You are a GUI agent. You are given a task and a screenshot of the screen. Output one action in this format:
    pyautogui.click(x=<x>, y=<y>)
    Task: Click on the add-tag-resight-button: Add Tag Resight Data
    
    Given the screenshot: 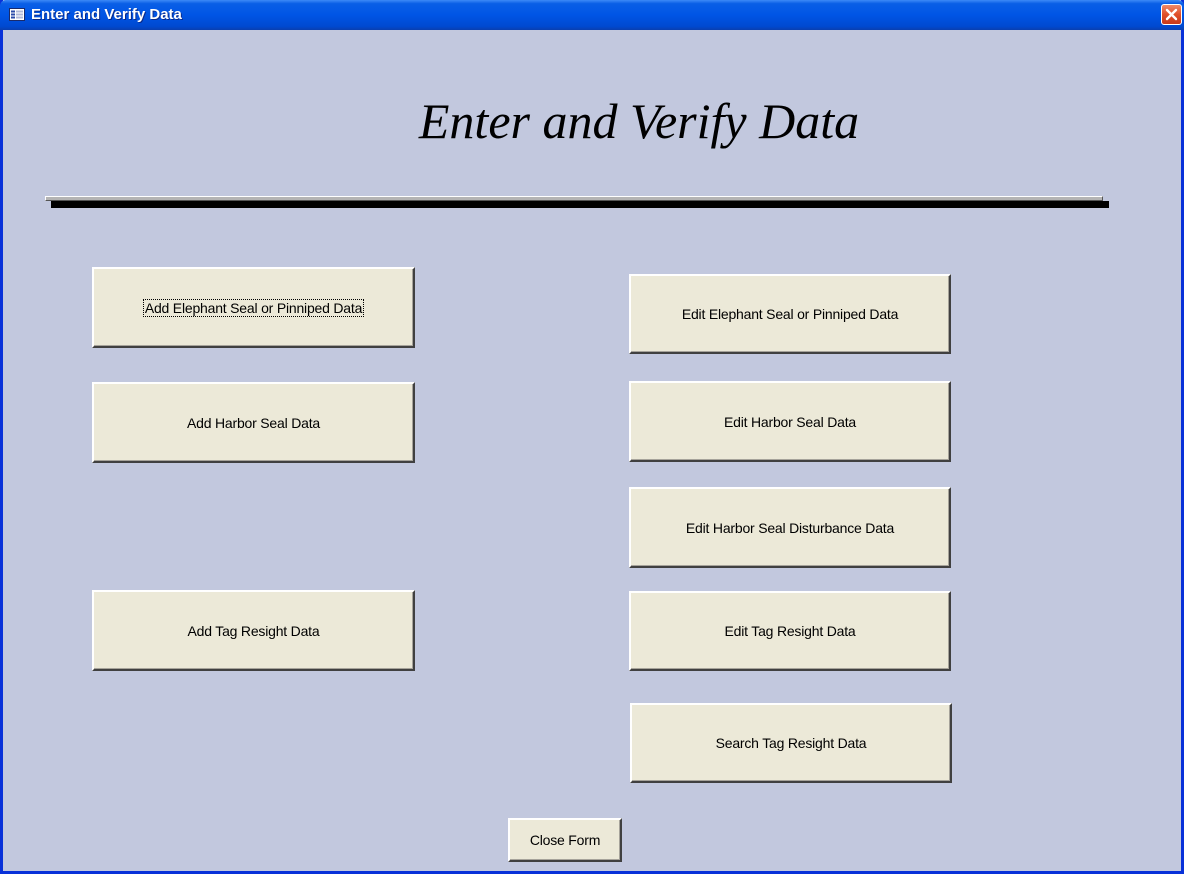 What is the action you would take?
    pyautogui.click(x=253, y=630)
    